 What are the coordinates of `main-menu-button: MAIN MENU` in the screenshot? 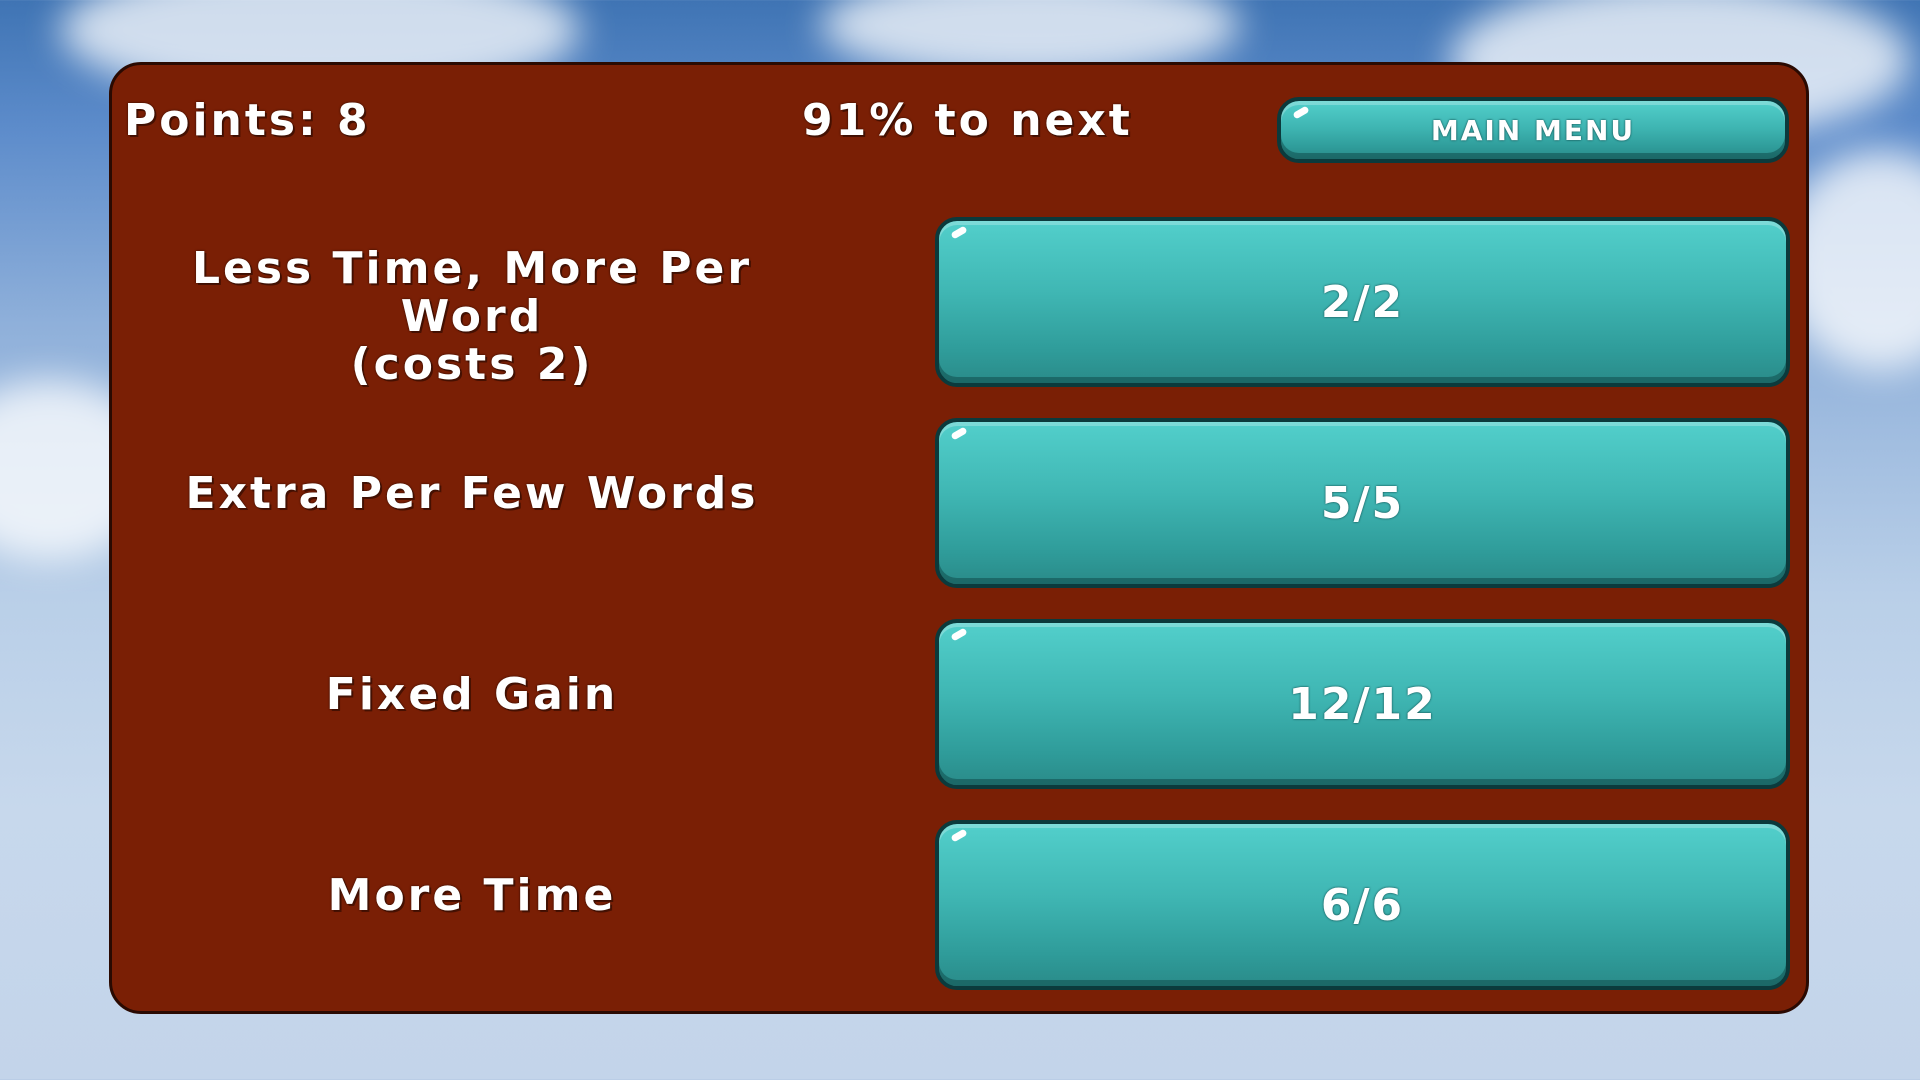 It's located at (1533, 130).